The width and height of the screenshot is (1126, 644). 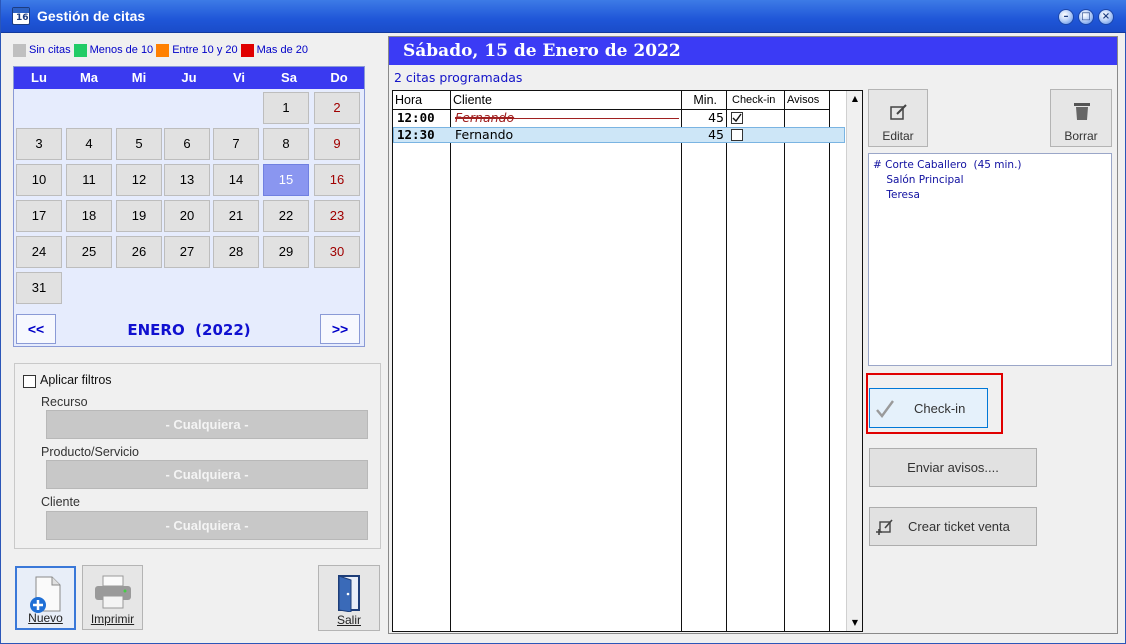 I want to click on title-bar: 16 Gestión de citas – □ ×, so click(x=563, y=16).